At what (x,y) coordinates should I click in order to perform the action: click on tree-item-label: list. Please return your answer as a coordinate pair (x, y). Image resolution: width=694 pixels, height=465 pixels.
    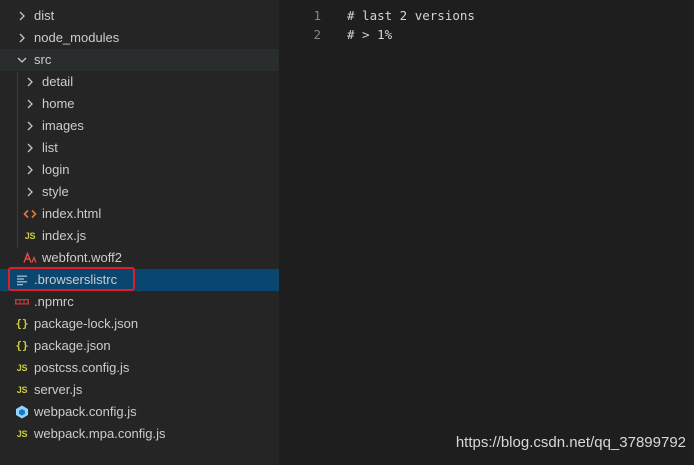
    Looking at the image, I should click on (50, 147).